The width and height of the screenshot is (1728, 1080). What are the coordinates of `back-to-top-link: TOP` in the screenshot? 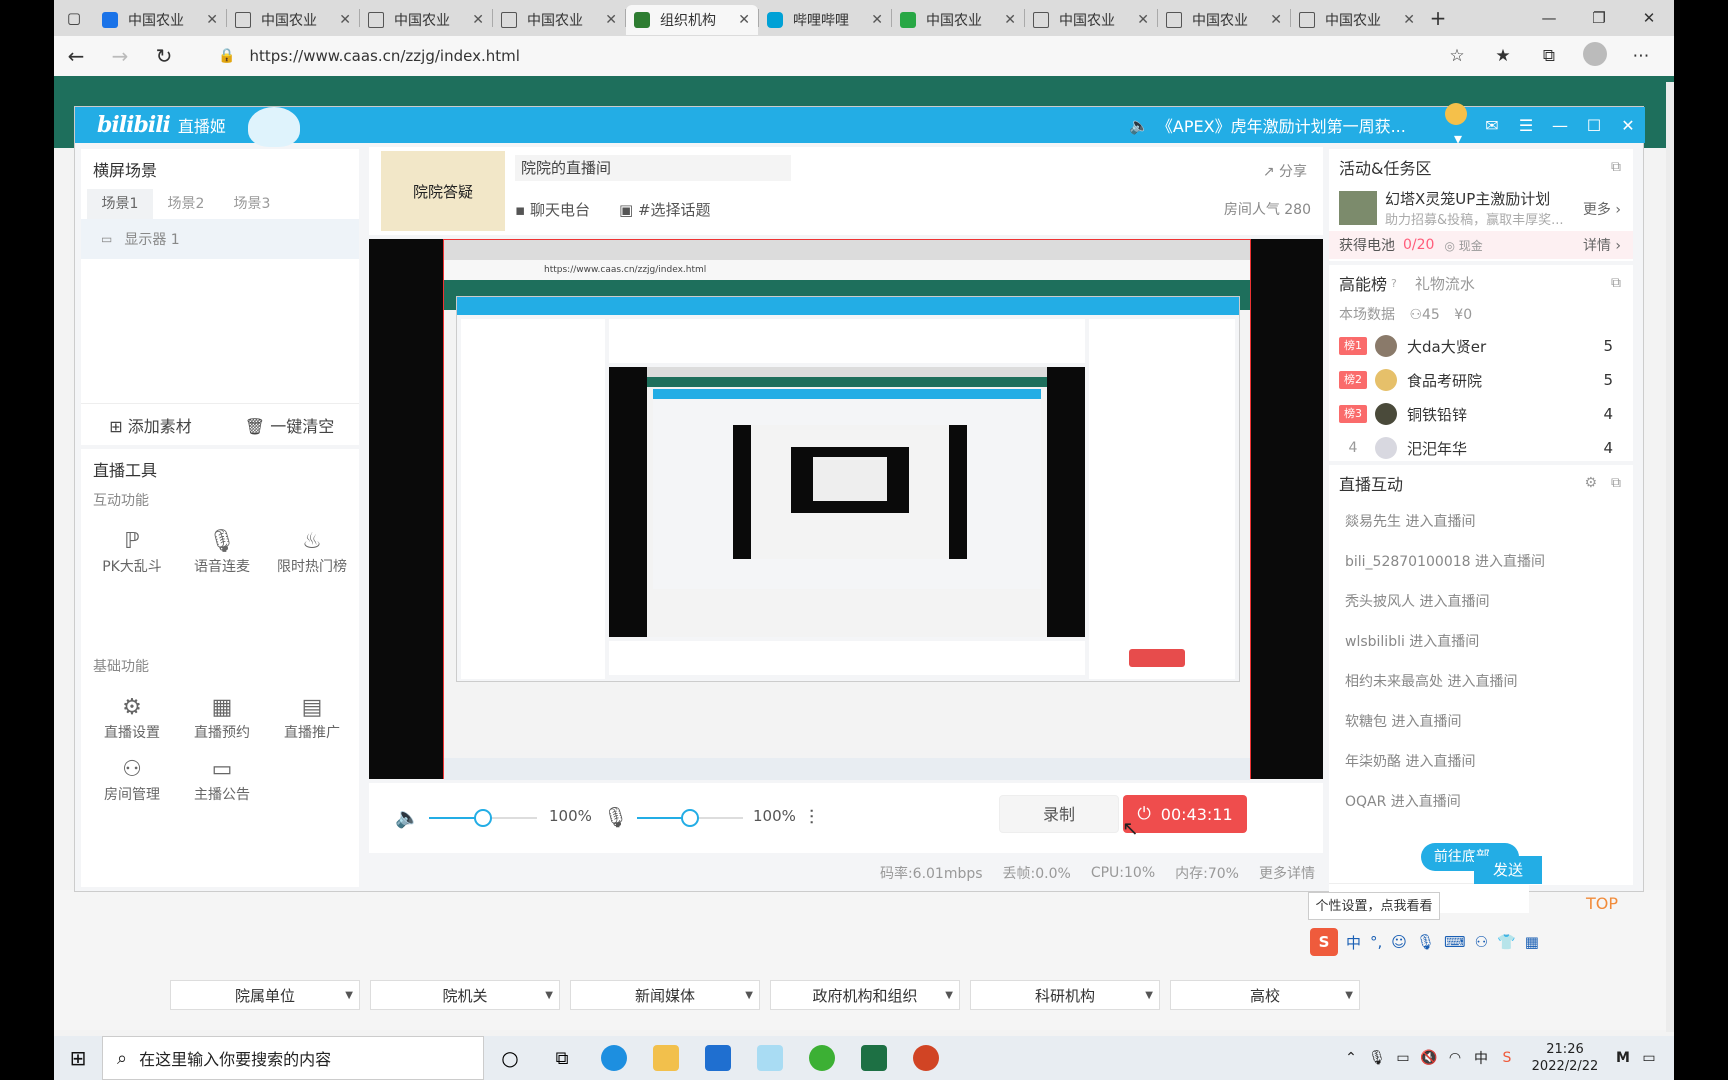 It's located at (1602, 903).